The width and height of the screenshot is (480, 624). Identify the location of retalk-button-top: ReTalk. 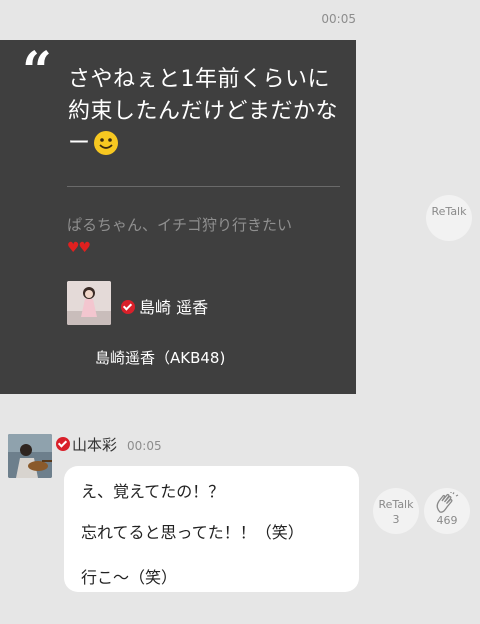
(449, 218).